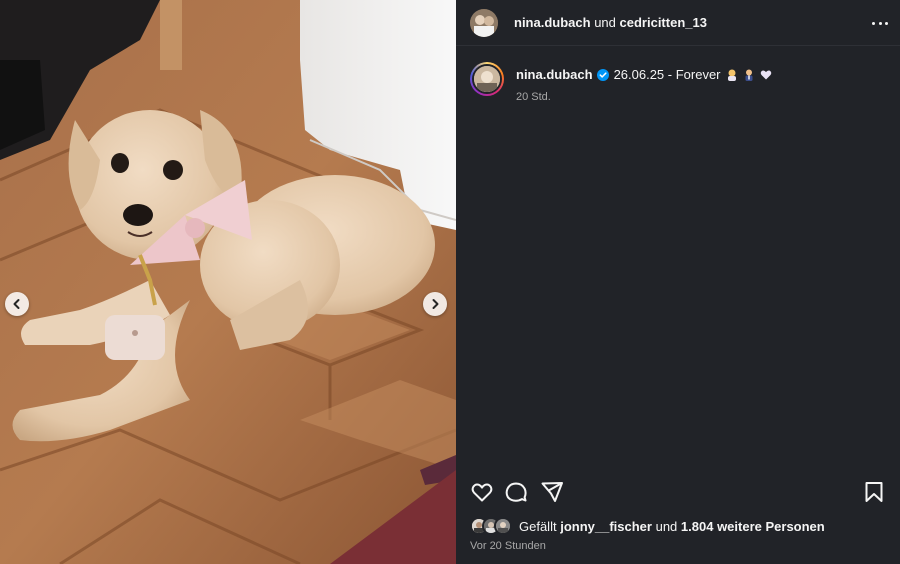  What do you see at coordinates (554, 74) in the screenshot?
I see `caption-username: nina.dubach` at bounding box center [554, 74].